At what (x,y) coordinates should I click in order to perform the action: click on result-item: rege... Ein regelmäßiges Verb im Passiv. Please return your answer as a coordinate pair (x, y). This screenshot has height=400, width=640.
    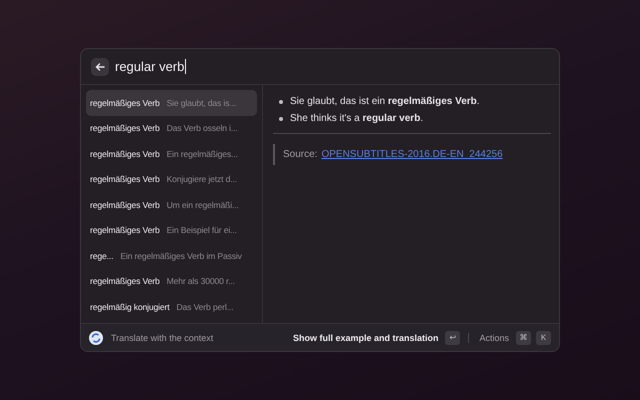
    Looking at the image, I should click on (171, 255).